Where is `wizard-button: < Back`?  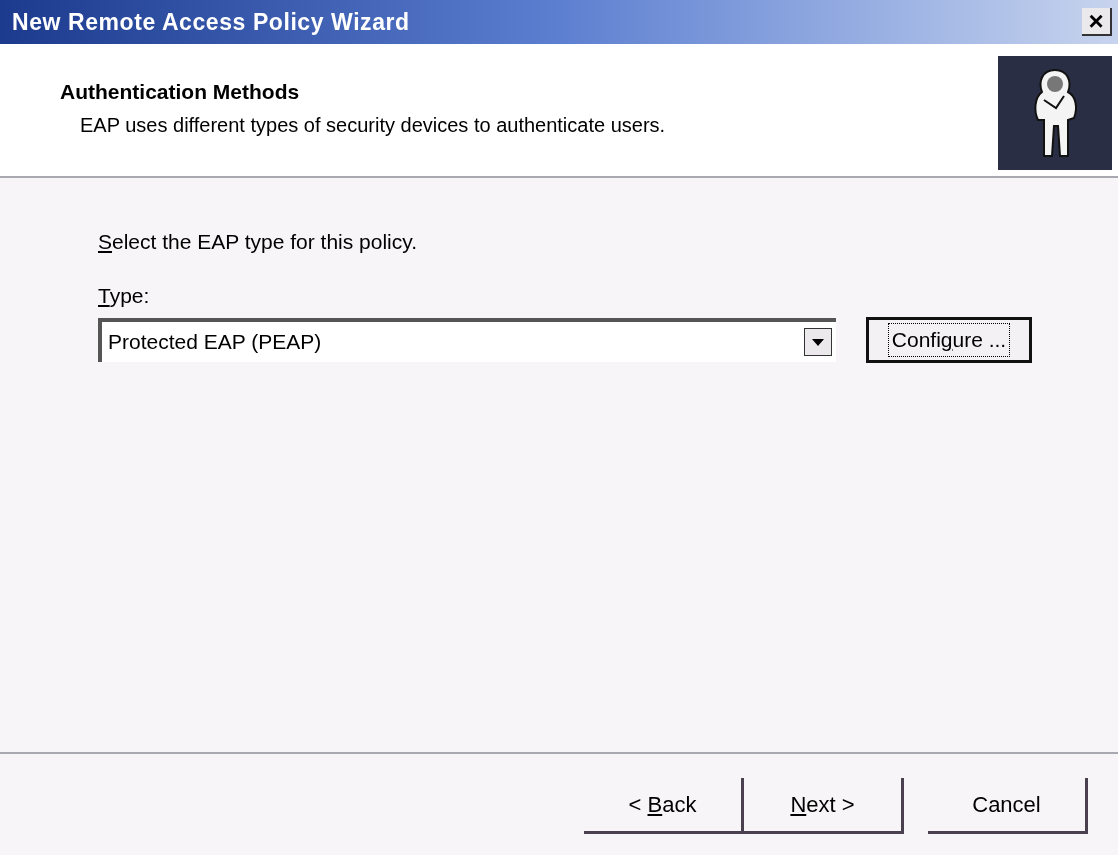
wizard-button: < Back is located at coordinates (664, 806).